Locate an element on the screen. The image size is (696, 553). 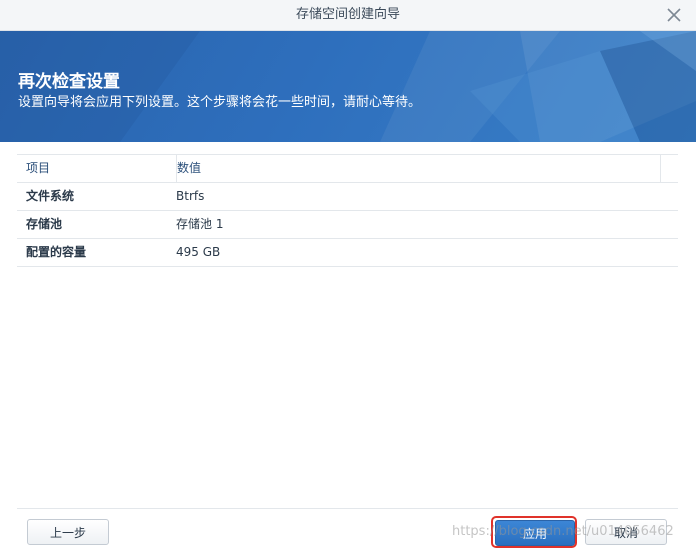
table-header: 项目 数值 is located at coordinates (347, 169).